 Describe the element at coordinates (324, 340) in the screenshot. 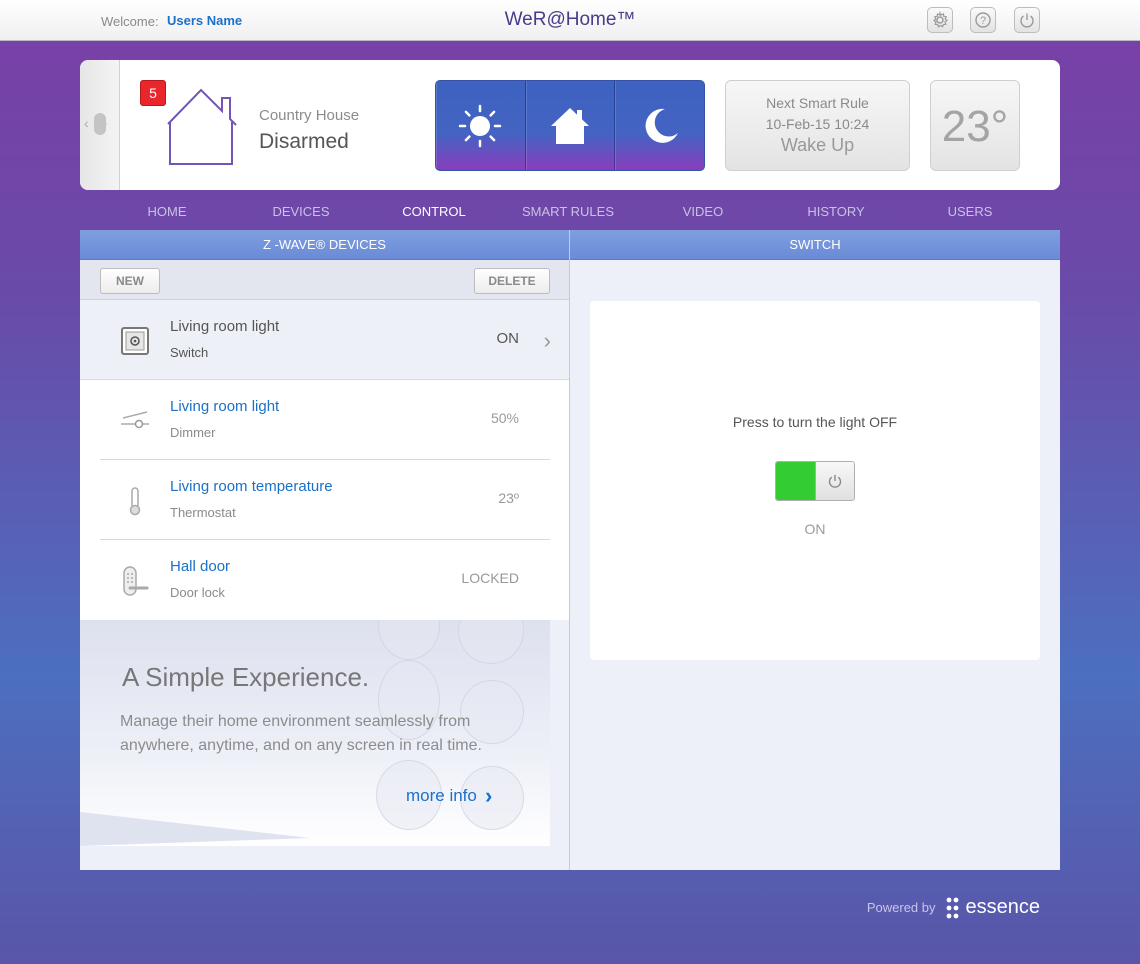

I see `device-row: Living room light Switch ON ›` at that location.